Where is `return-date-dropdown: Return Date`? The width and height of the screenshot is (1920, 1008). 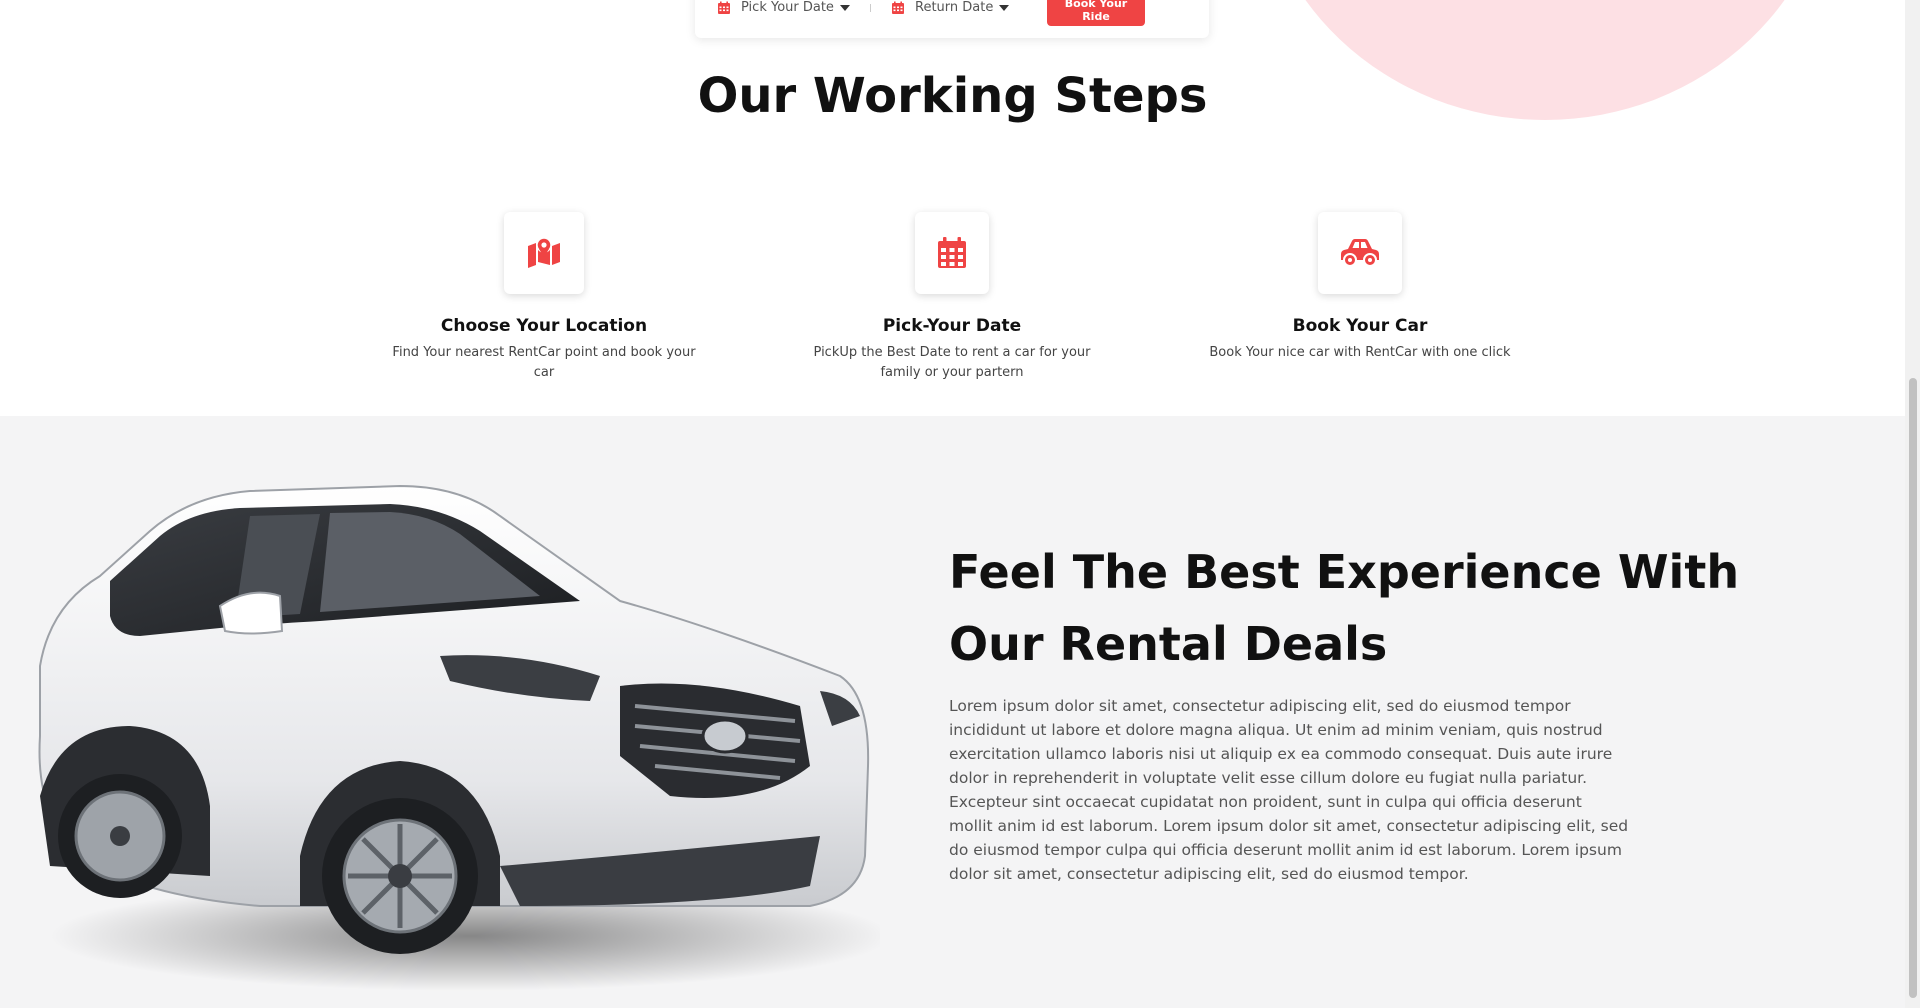
return-date-dropdown: Return Date is located at coordinates (950, 8).